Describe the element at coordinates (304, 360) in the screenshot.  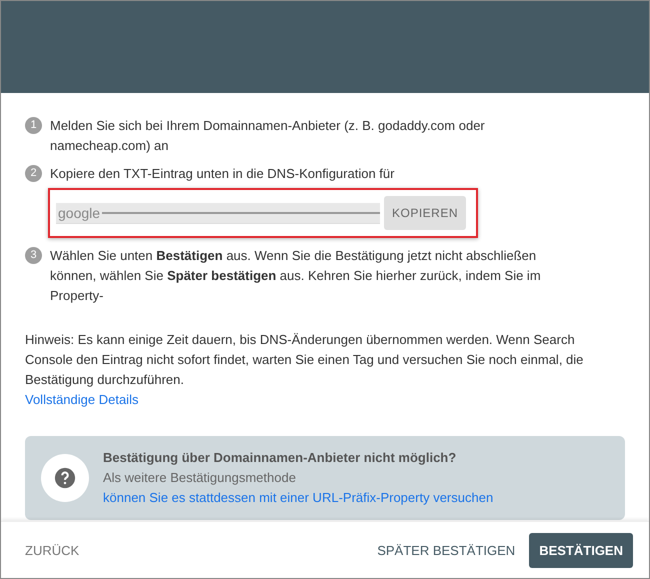
I see `hint-text: Hinweis: Es kann einige Zeit dauern, bis DNS-Änderungen übernommen werden. Wenn Search Console den Eintrag nicht sofort findet, warten Sie einen Tag und versuchen Sie noch einmal, die Bestätigung durchzuführen.` at that location.